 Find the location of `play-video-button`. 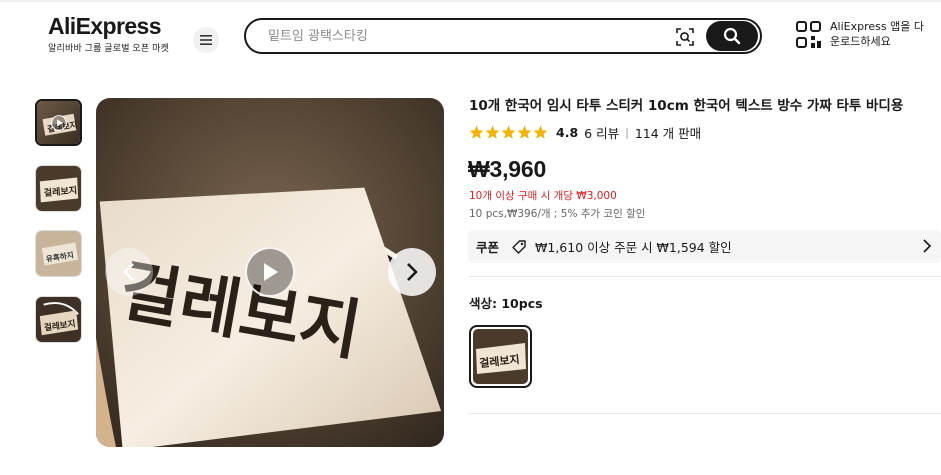

play-video-button is located at coordinates (270, 272).